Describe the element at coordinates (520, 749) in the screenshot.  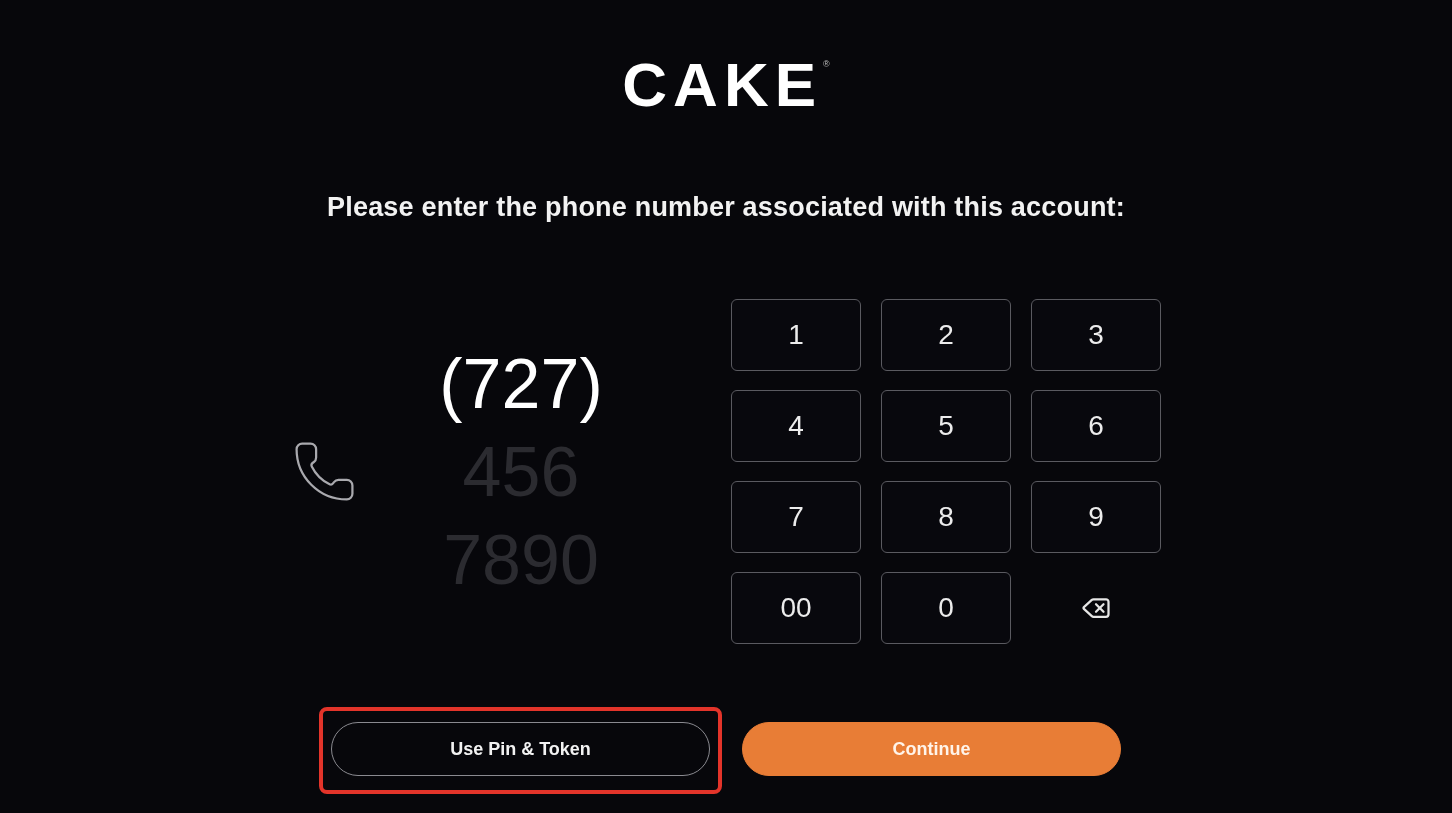
I see `secondary-button: Use Pin & Token` at that location.